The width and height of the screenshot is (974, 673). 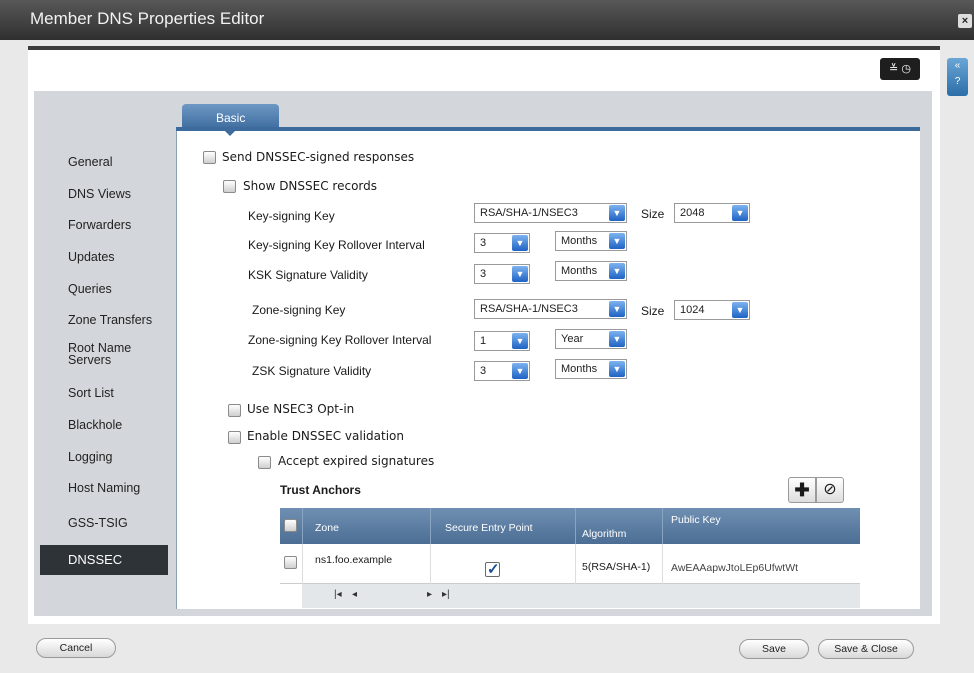 I want to click on window-title: Member DNS Properties Editor, so click(x=147, y=18).